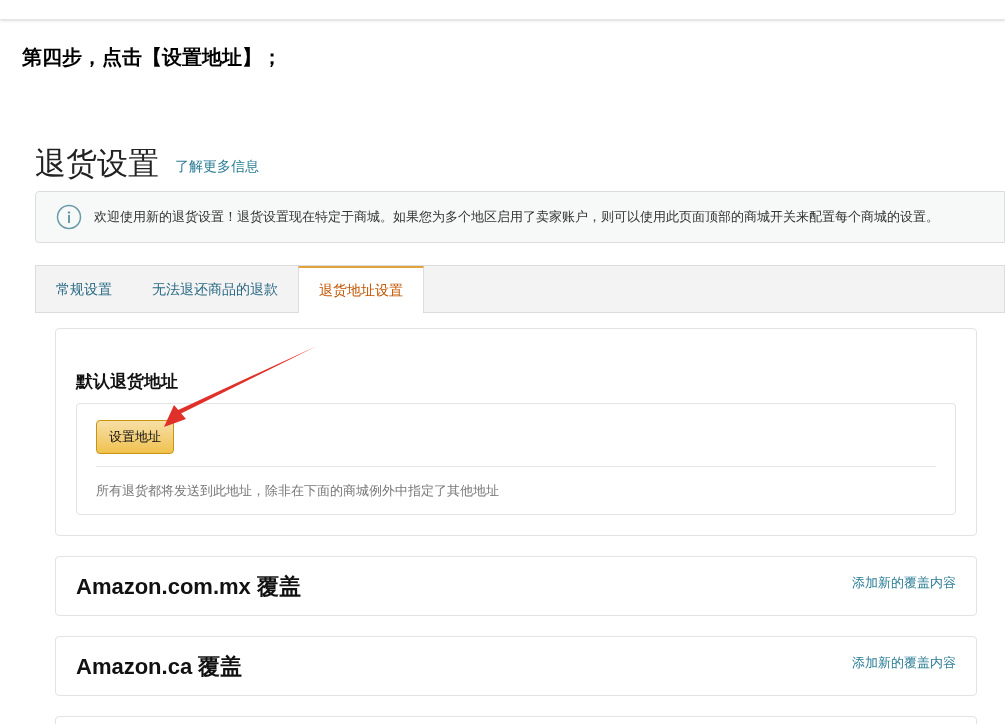 This screenshot has height=724, width=1005. What do you see at coordinates (361, 289) in the screenshot?
I see `tab: 退货地址设置` at bounding box center [361, 289].